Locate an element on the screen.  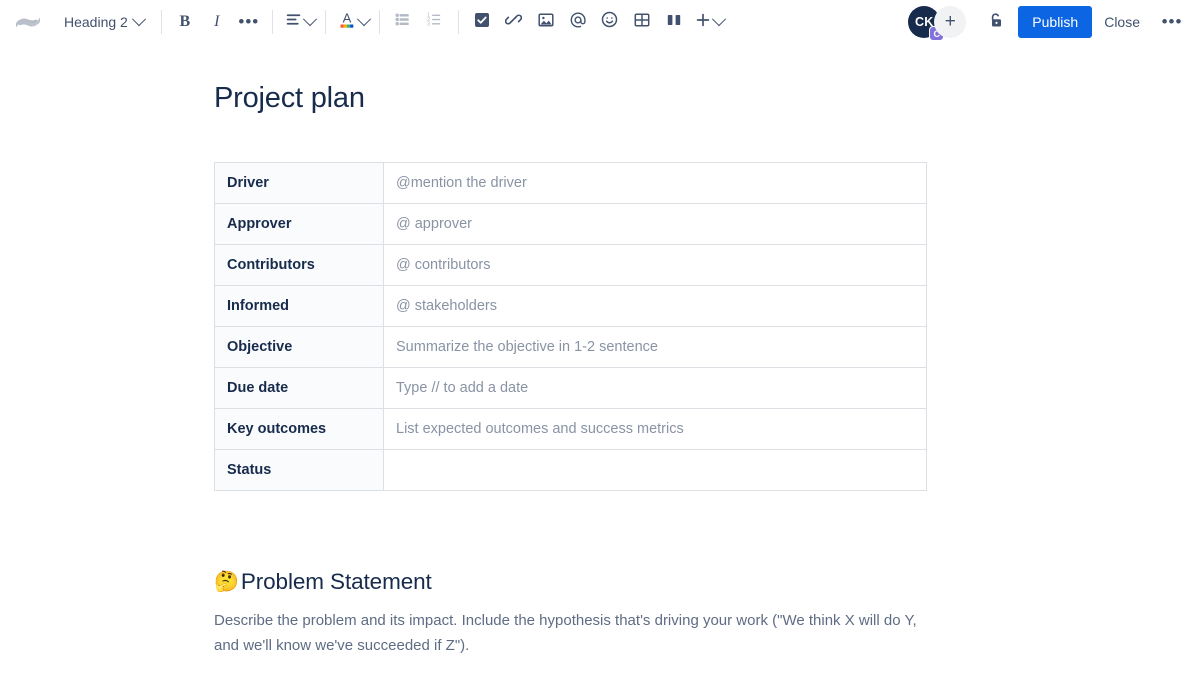
align-left-icon is located at coordinates (293, 22).